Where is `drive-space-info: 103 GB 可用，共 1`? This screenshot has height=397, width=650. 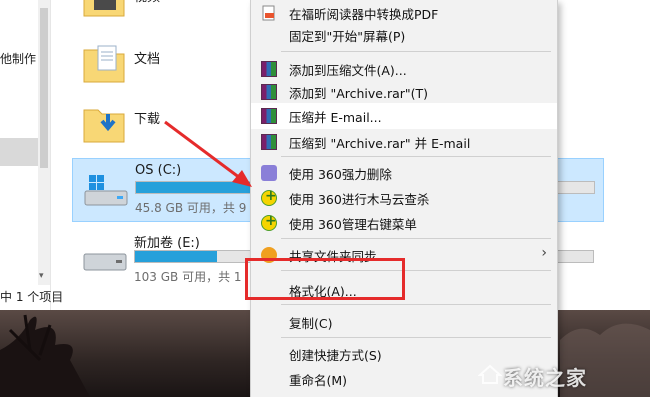 drive-space-info: 103 GB 可用，共 1 is located at coordinates (188, 277).